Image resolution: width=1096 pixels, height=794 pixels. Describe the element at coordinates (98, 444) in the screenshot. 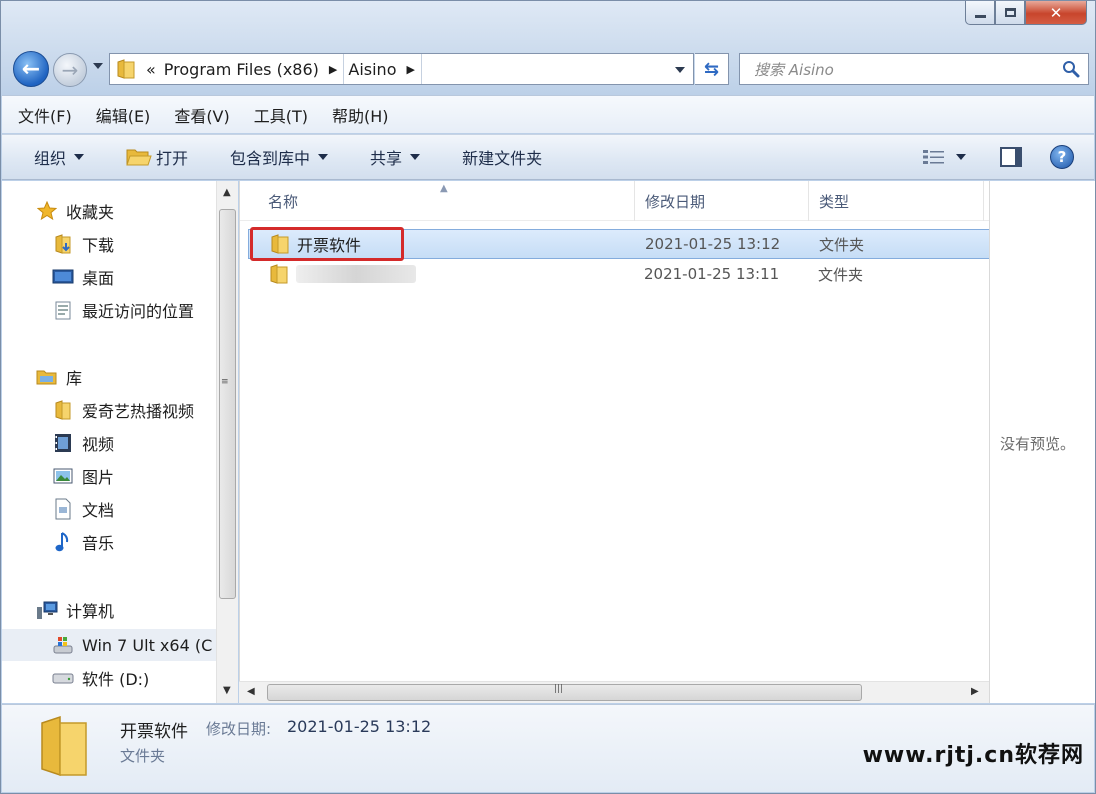

I see `nav-item-label: 视频` at that location.